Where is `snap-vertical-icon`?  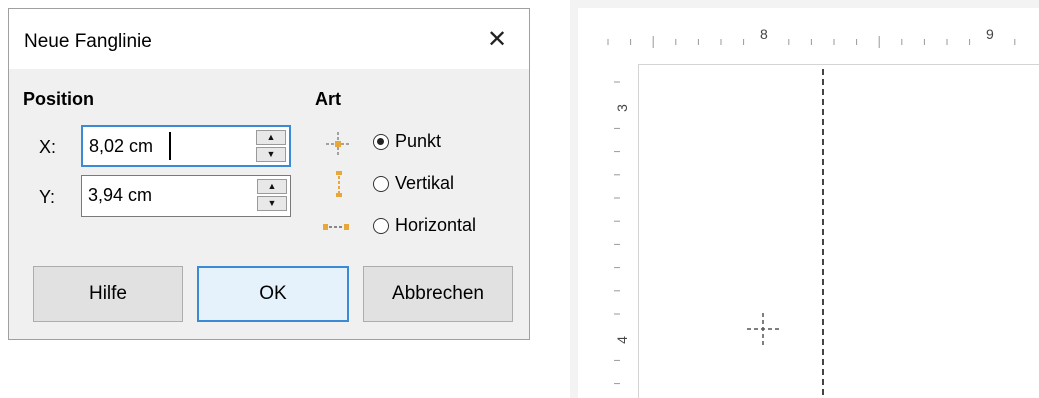 snap-vertical-icon is located at coordinates (339, 184).